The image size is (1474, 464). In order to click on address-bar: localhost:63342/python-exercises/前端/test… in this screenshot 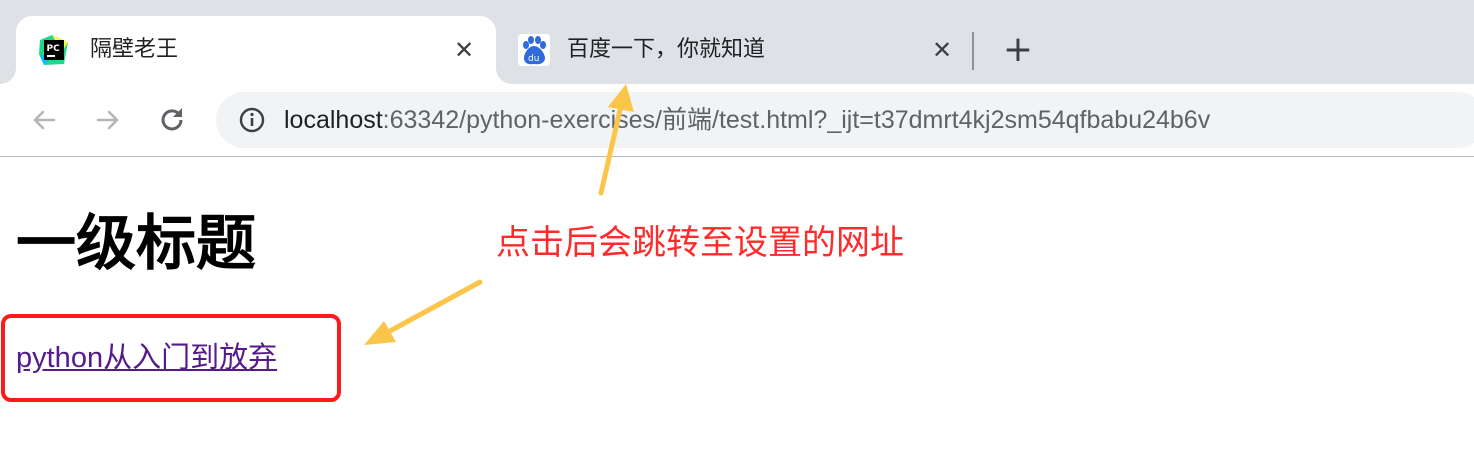, I will do `click(845, 120)`.